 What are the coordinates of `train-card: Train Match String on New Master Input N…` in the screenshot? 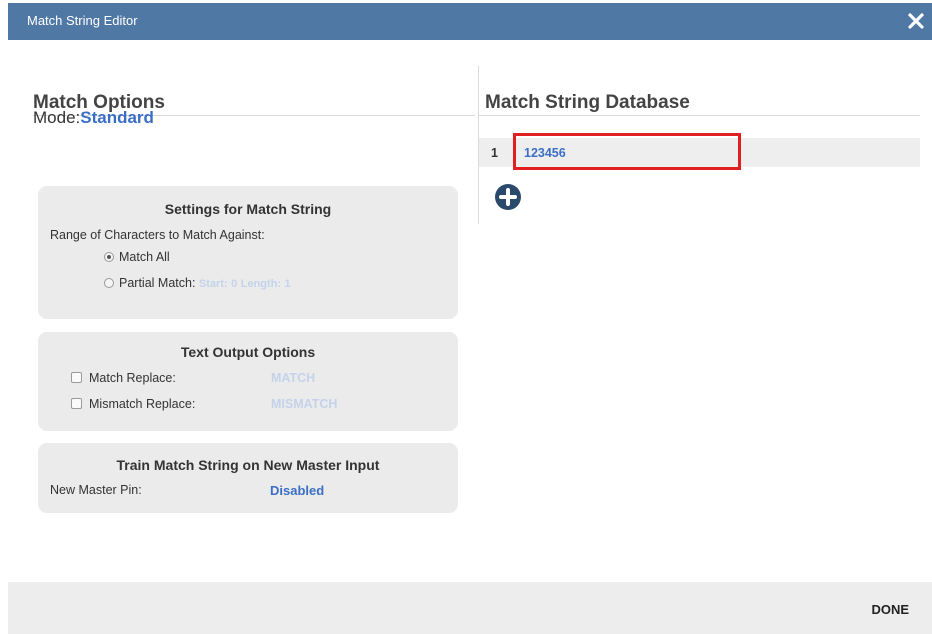 It's located at (248, 478).